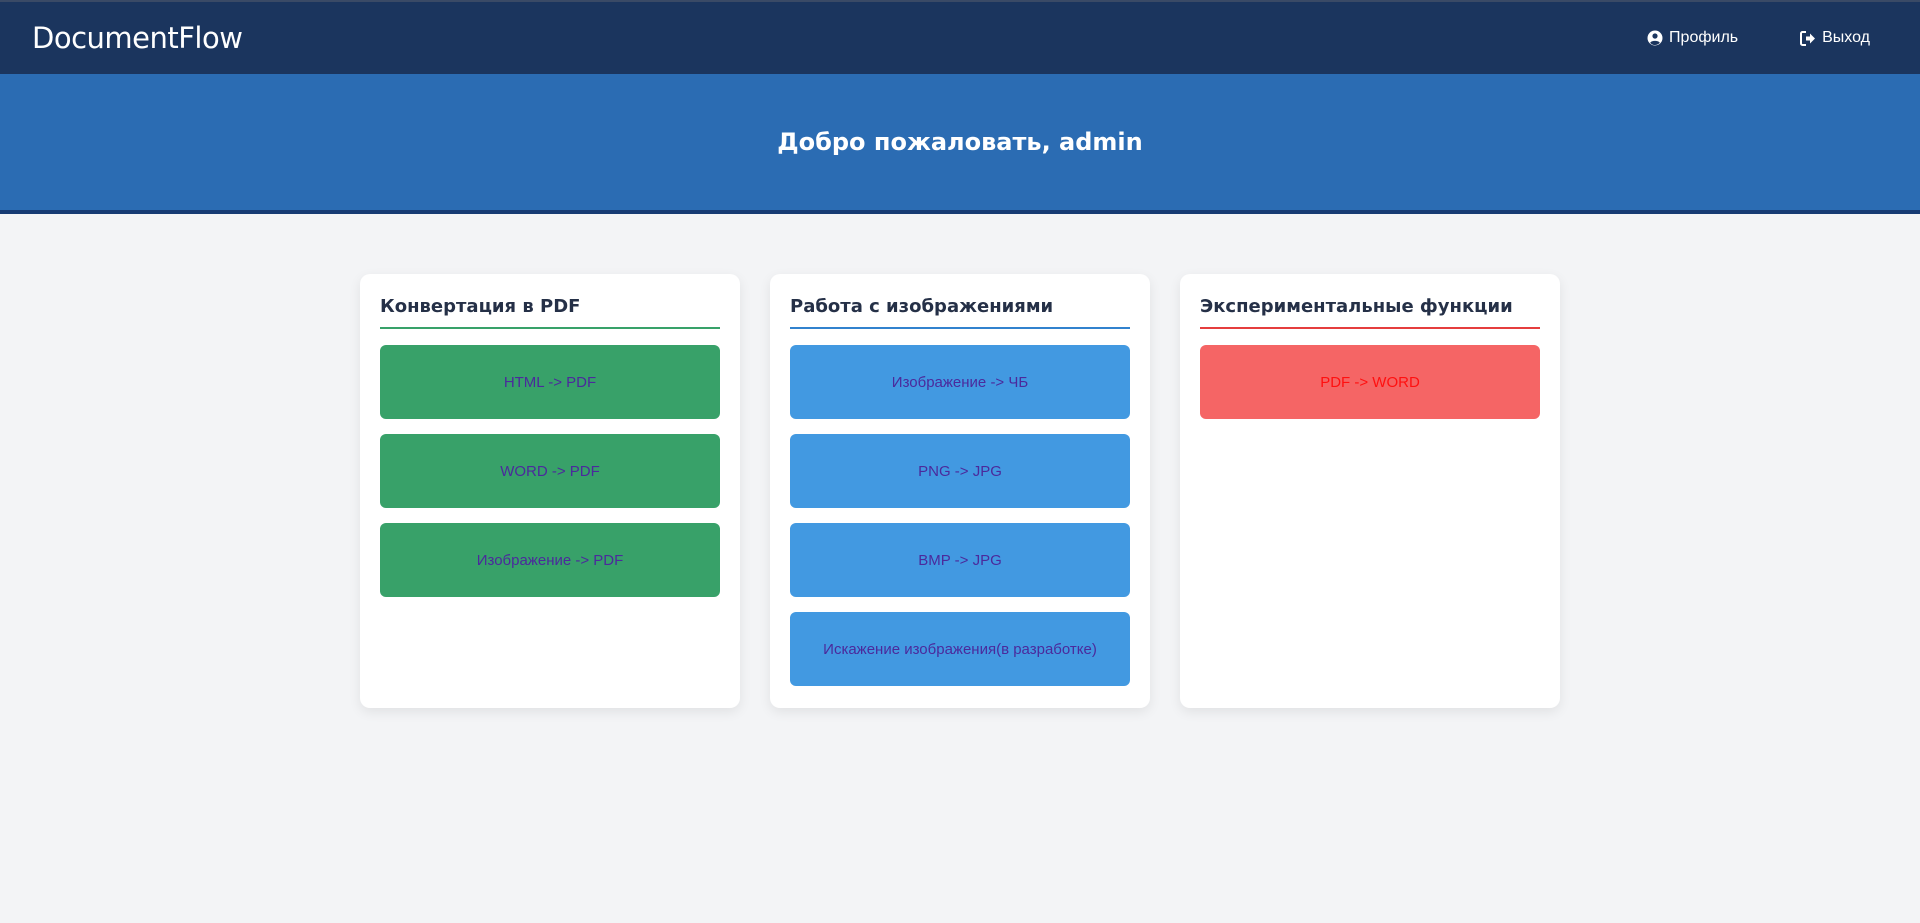 The width and height of the screenshot is (1920, 923). What do you see at coordinates (1704, 37) in the screenshot?
I see `profile-label: Профиль` at bounding box center [1704, 37].